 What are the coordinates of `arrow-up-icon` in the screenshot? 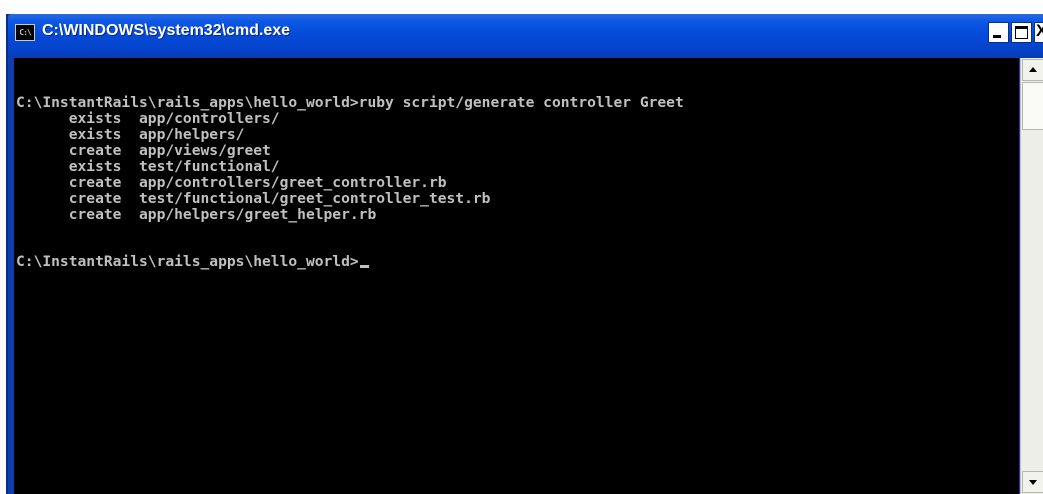 It's located at (1033, 69).